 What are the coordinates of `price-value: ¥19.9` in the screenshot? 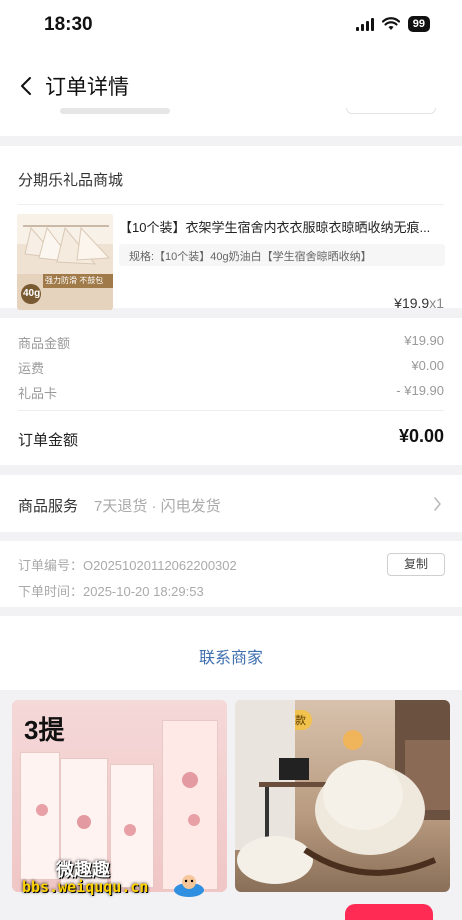 It's located at (412, 303).